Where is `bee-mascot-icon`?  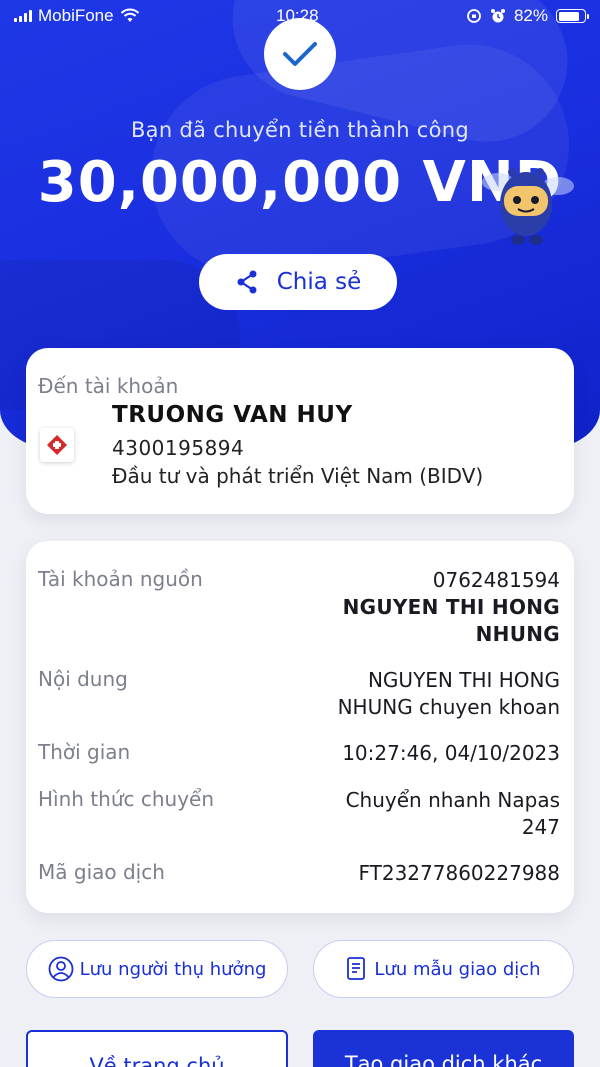
bee-mascot-icon is located at coordinates (528, 206).